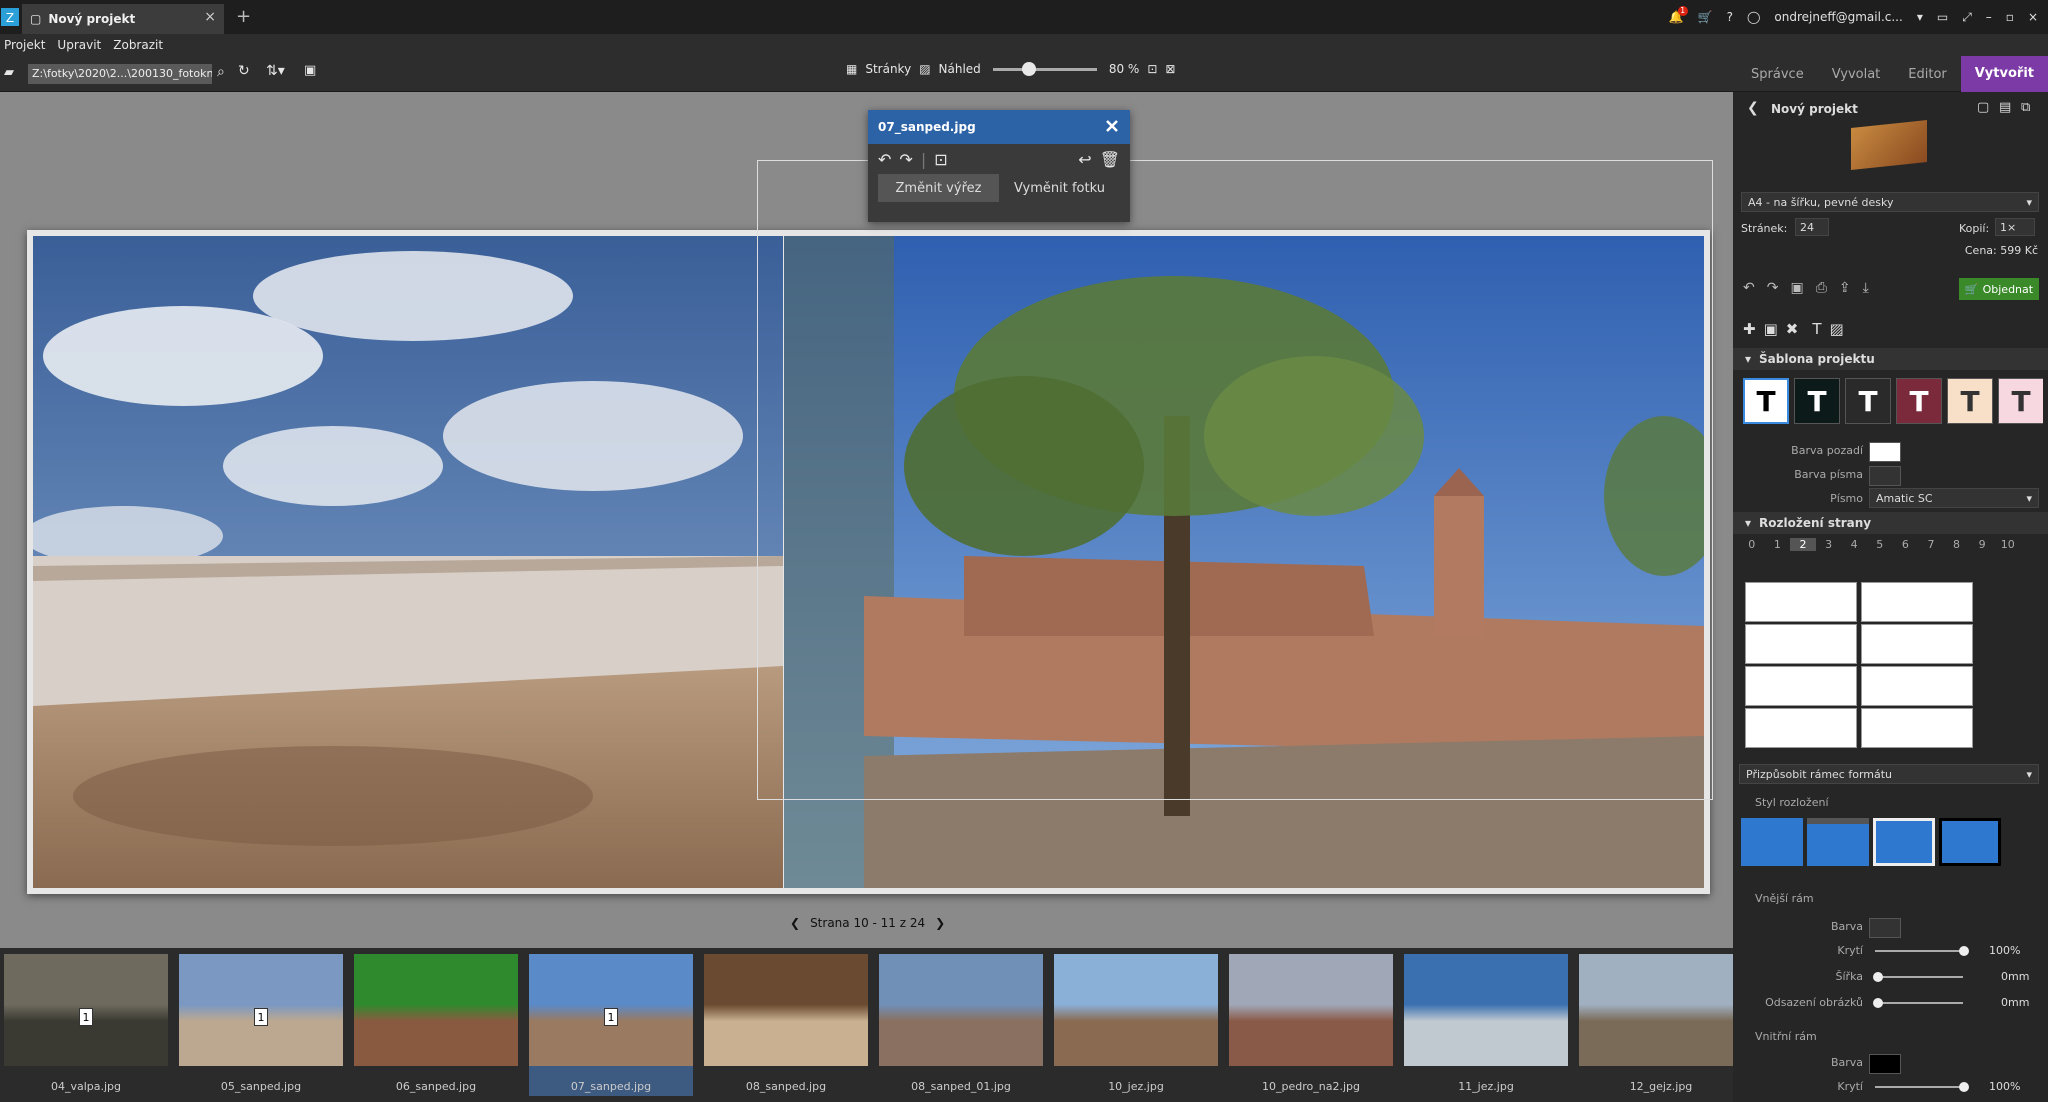  Describe the element at coordinates (2025, 107) in the screenshot. I see `copy-icon: ⧉` at that location.